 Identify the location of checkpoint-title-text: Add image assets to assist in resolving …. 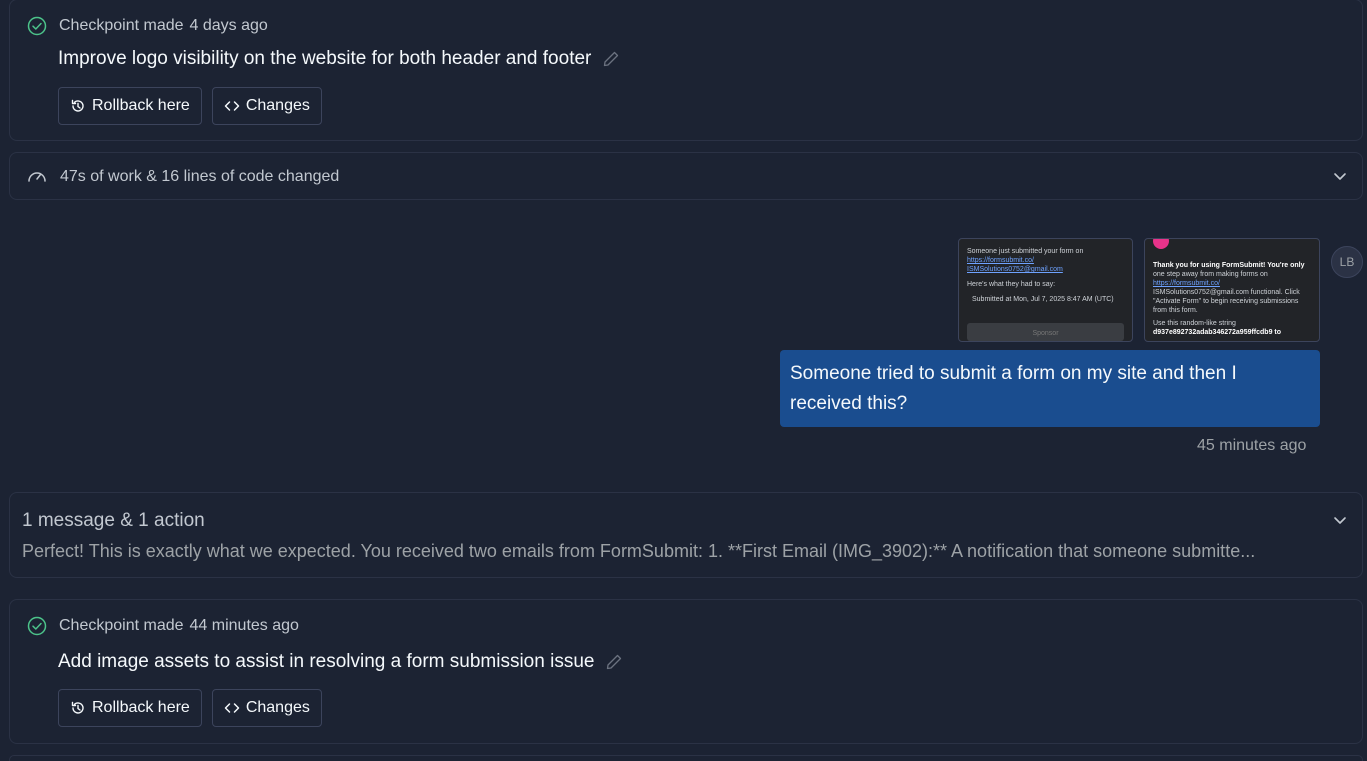
(326, 661).